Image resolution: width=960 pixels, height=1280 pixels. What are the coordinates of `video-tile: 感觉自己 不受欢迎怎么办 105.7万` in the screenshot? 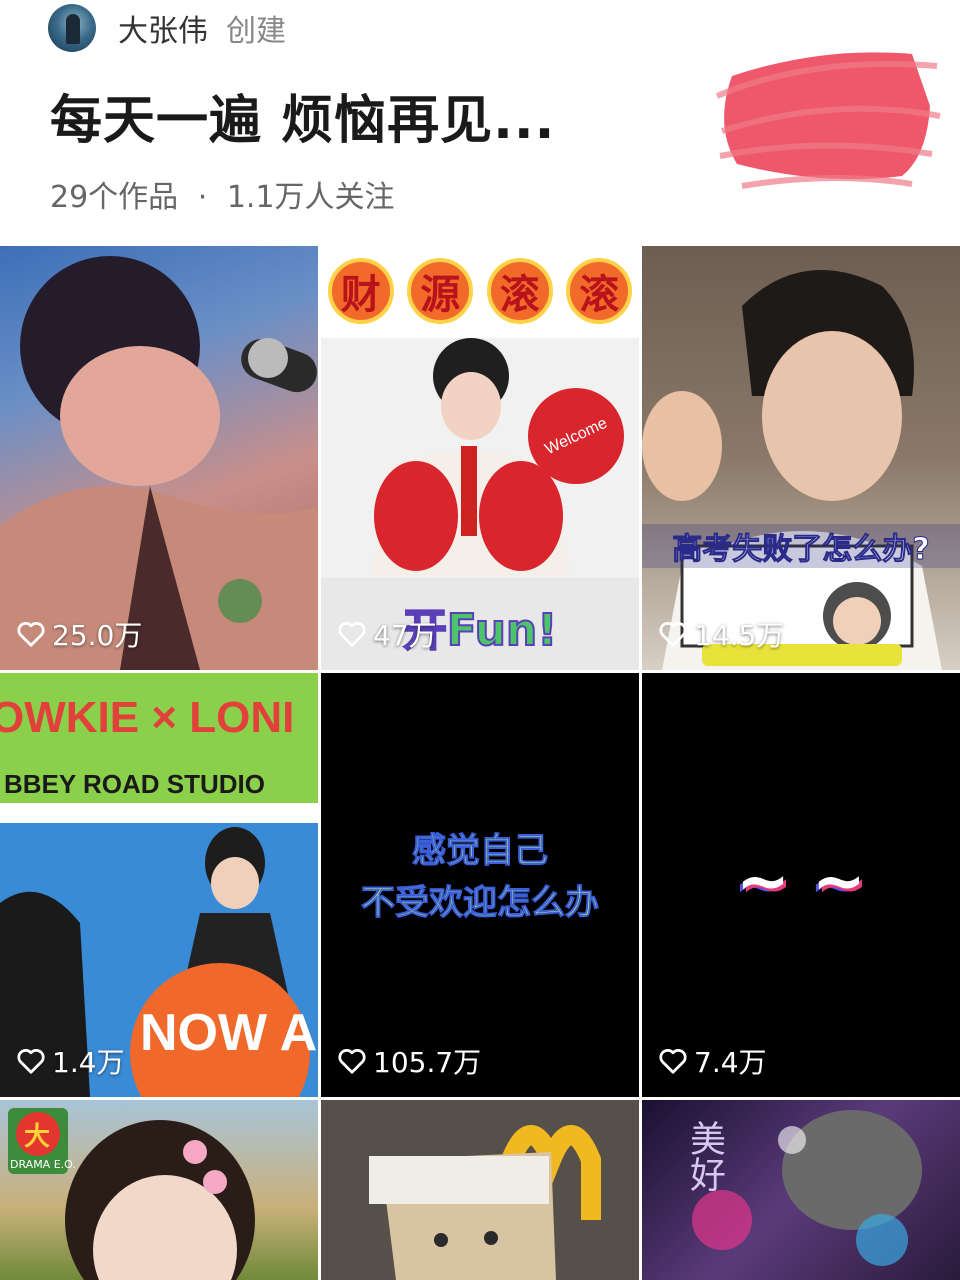 It's located at (480, 885).